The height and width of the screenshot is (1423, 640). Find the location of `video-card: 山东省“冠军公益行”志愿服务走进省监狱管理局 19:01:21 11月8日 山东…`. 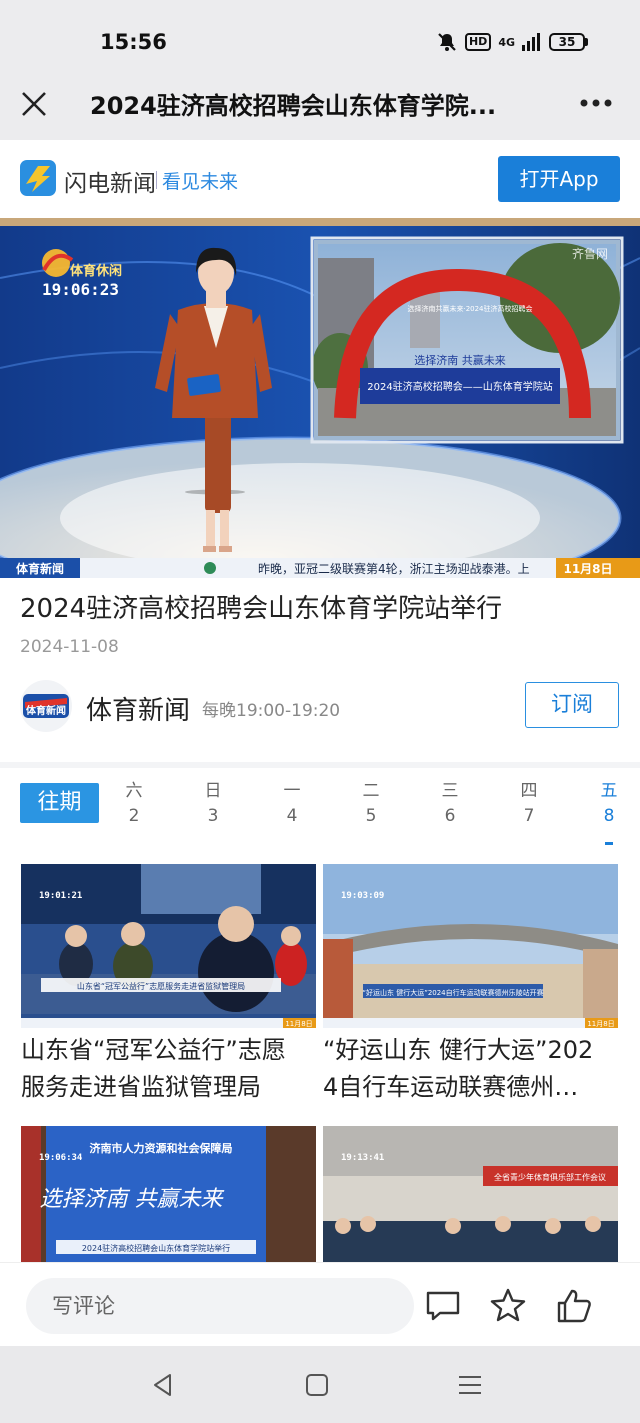

video-card: 山东省“冠军公益行”志愿服务走进省监狱管理局 19:01:21 11月8日 山东… is located at coordinates (168, 985).